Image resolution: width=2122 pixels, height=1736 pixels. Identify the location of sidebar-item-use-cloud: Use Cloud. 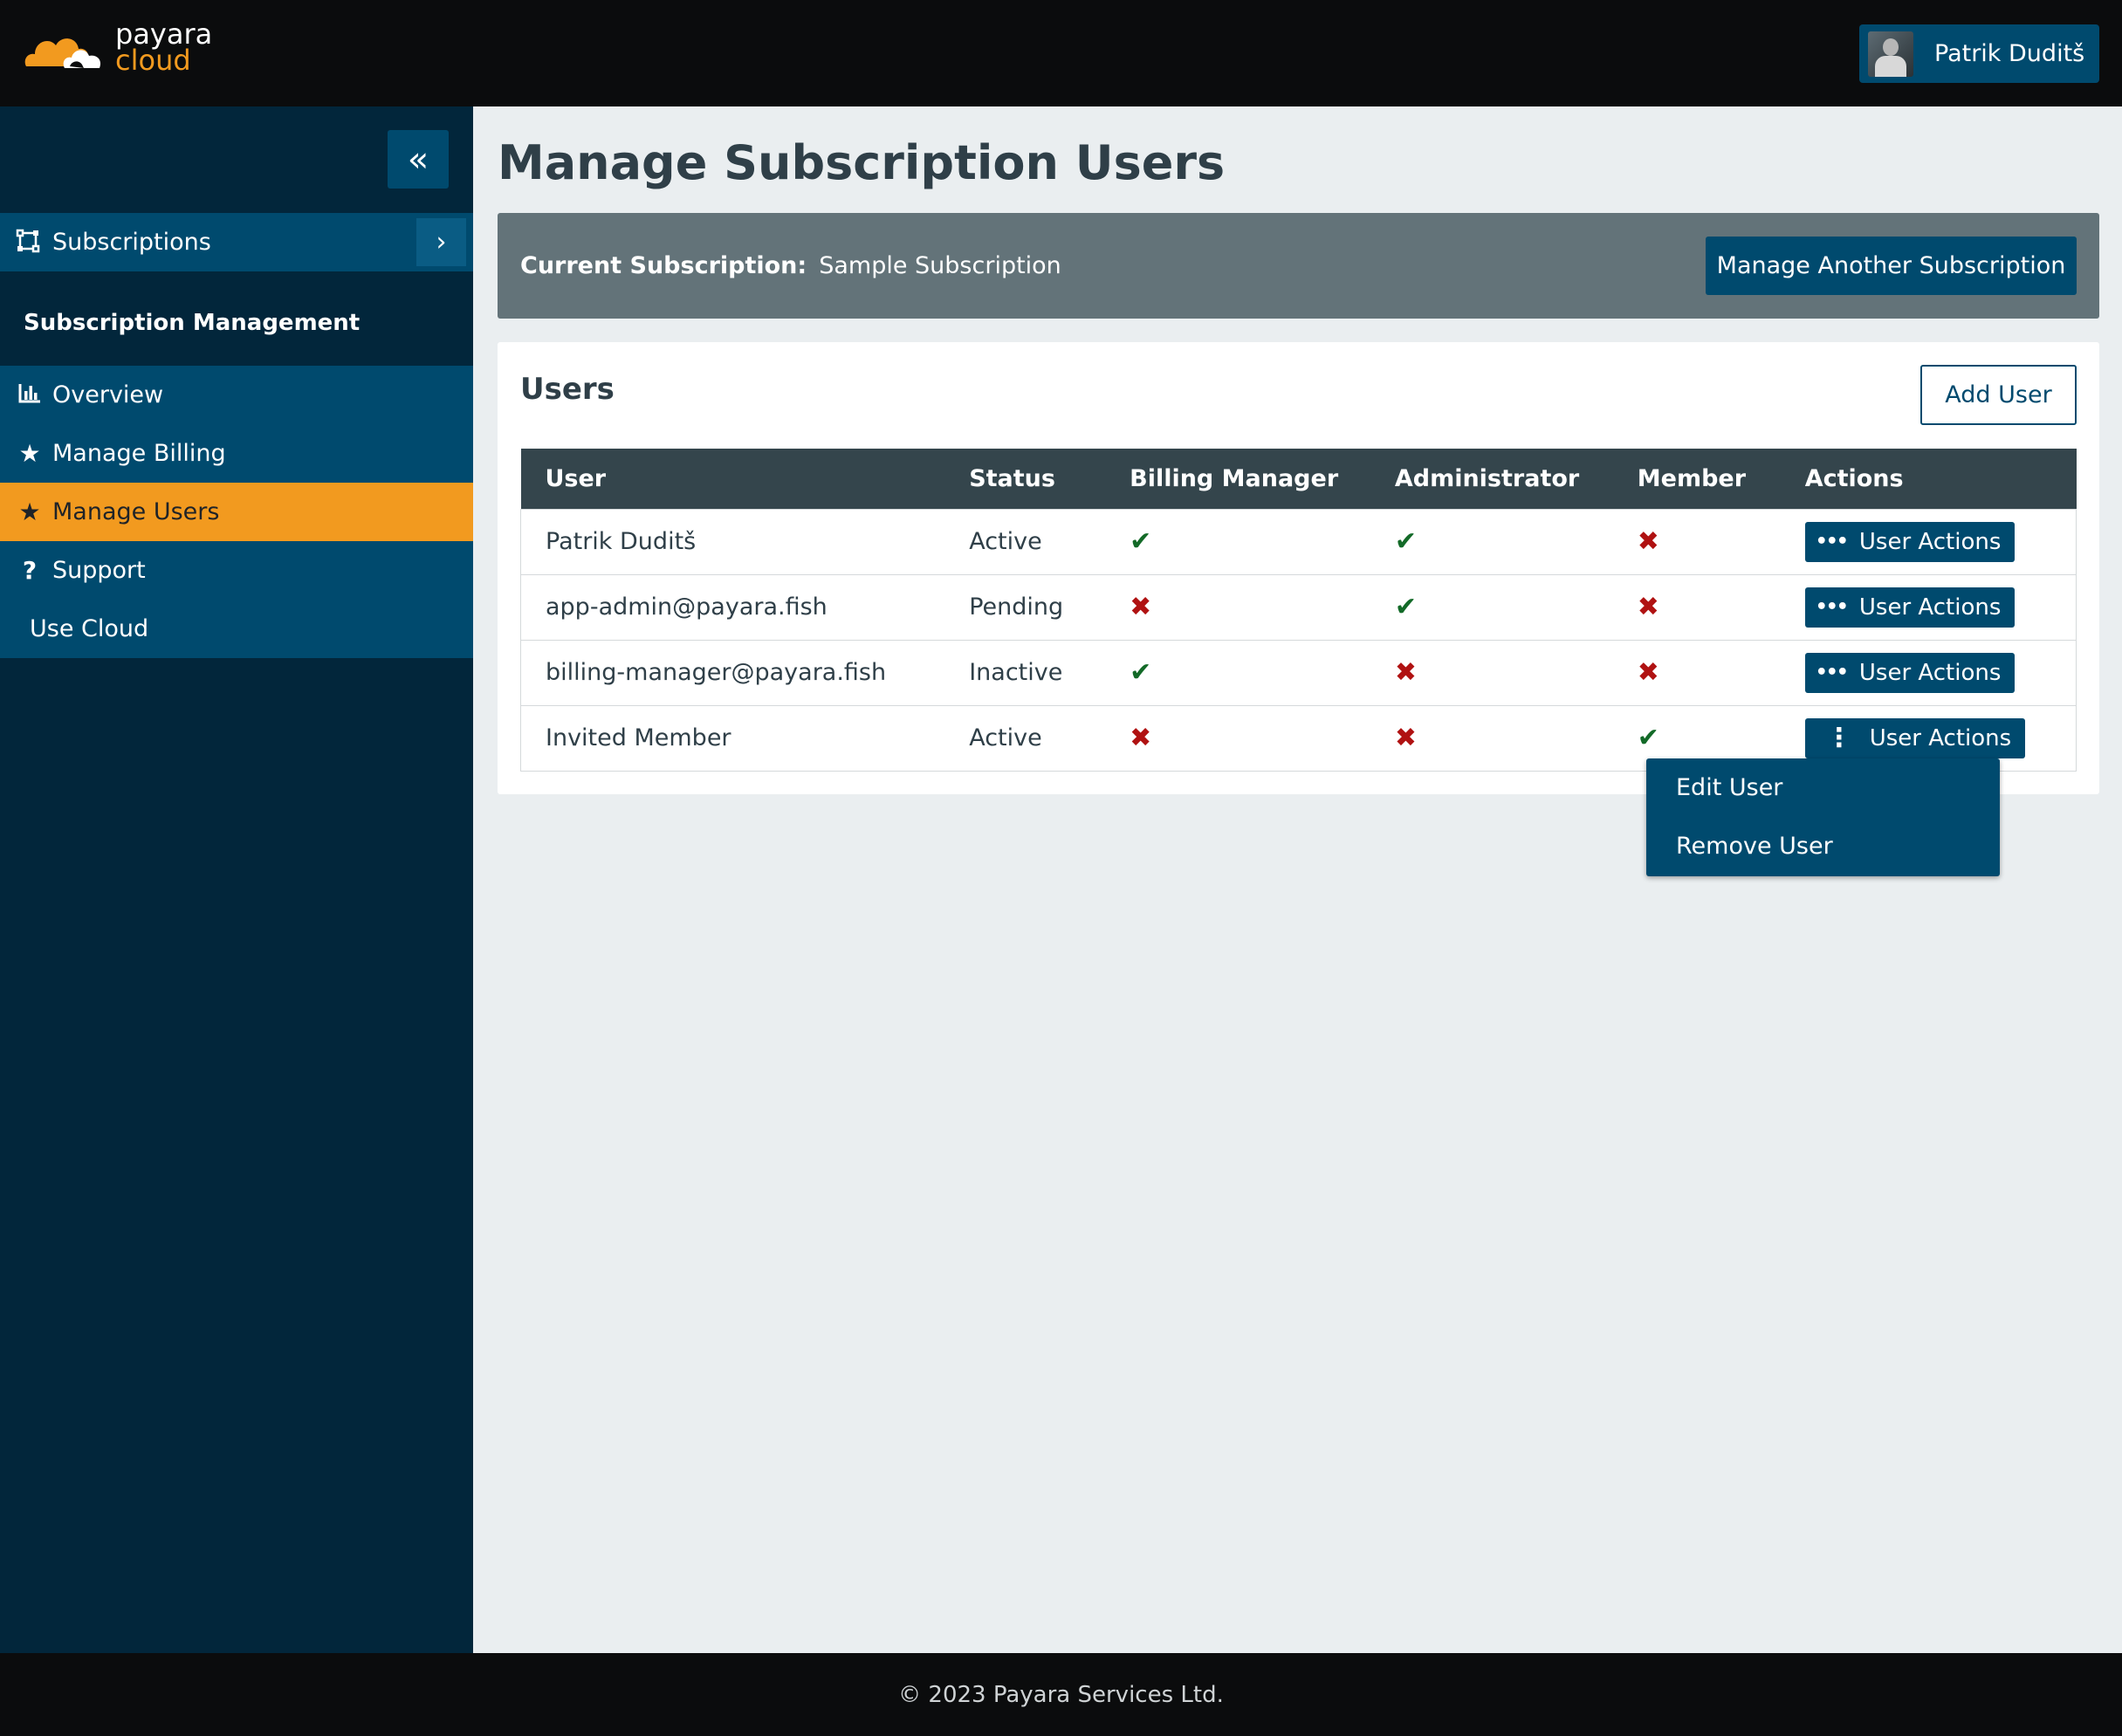
(236, 629).